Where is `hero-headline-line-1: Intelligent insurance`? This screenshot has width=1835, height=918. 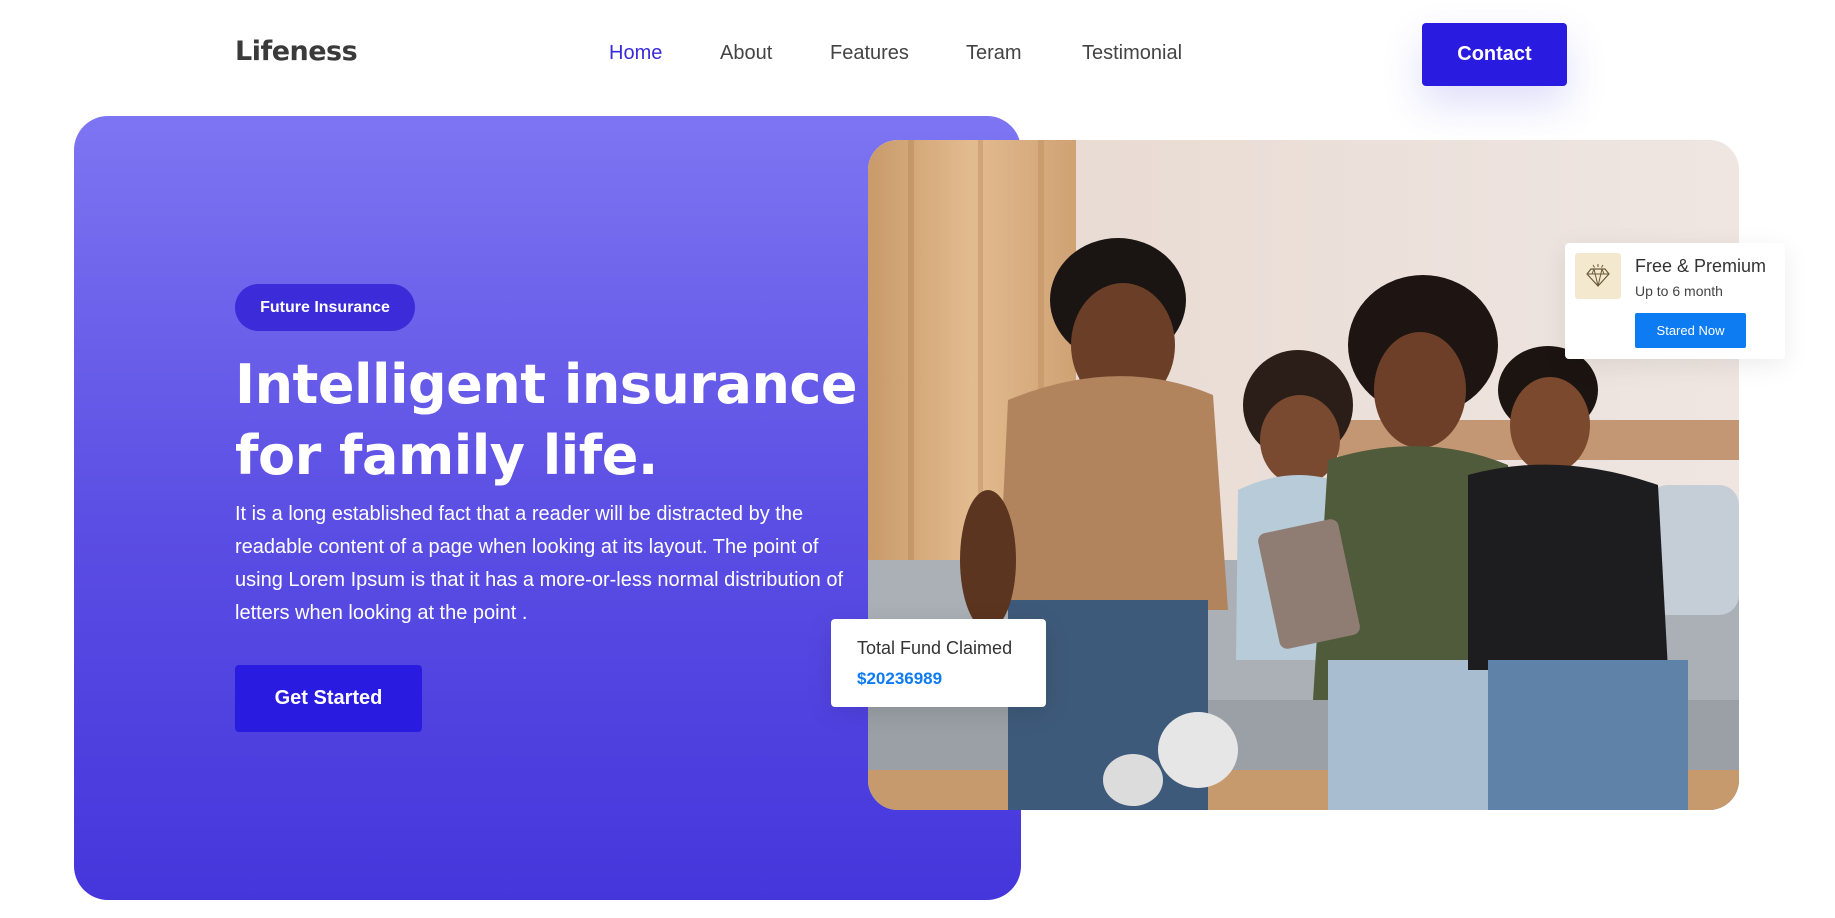
hero-headline-line-1: Intelligent insurance is located at coordinates (546, 384).